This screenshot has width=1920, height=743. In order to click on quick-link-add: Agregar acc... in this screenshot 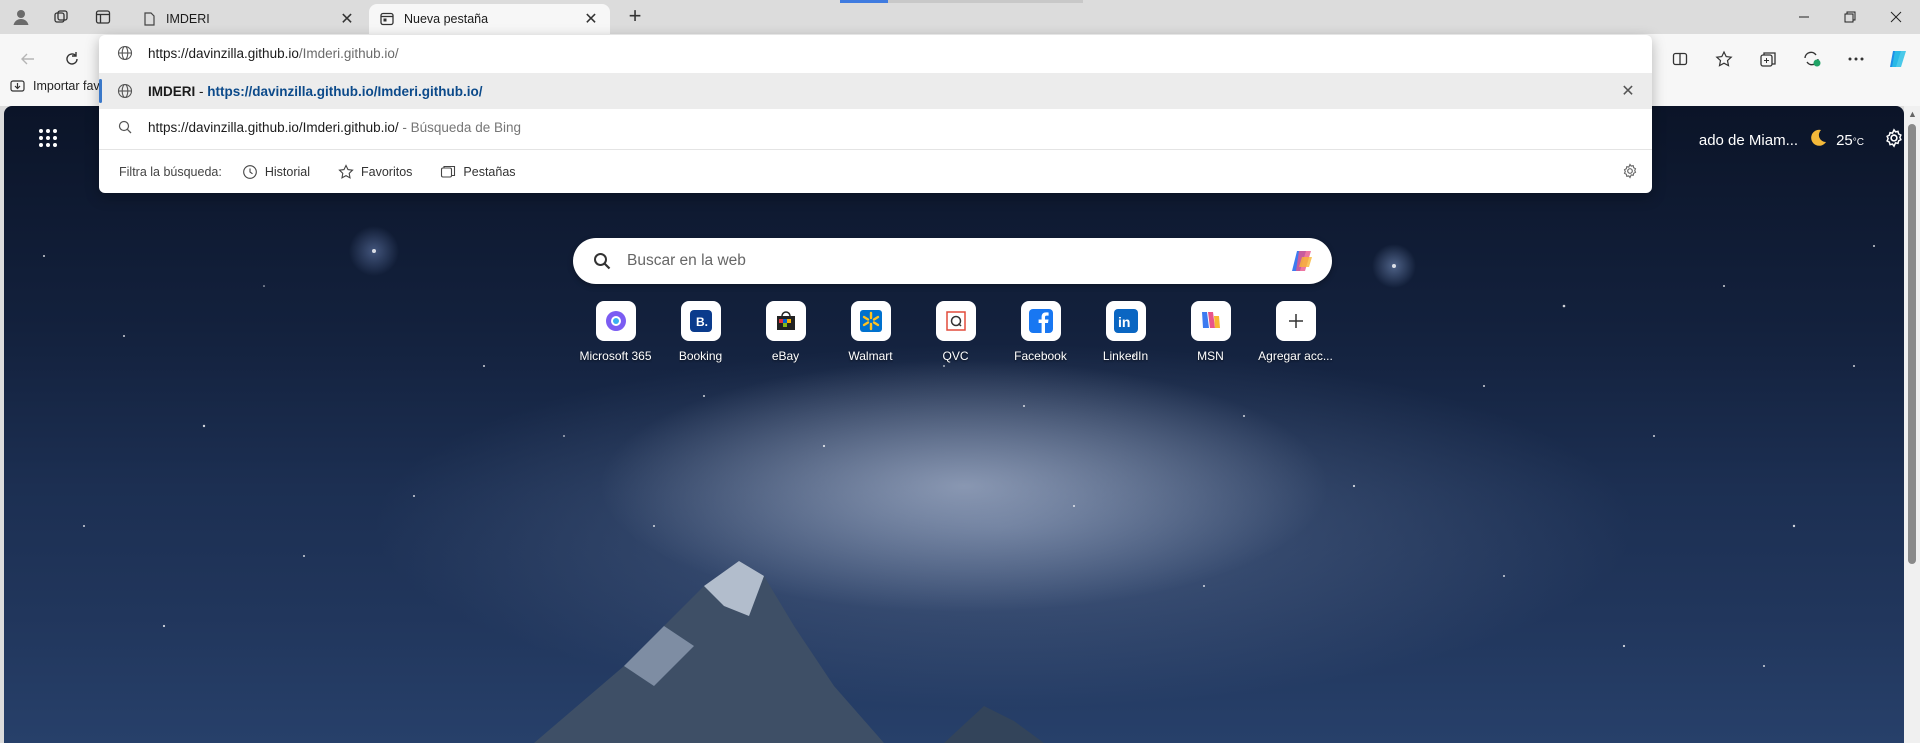, I will do `click(1295, 332)`.